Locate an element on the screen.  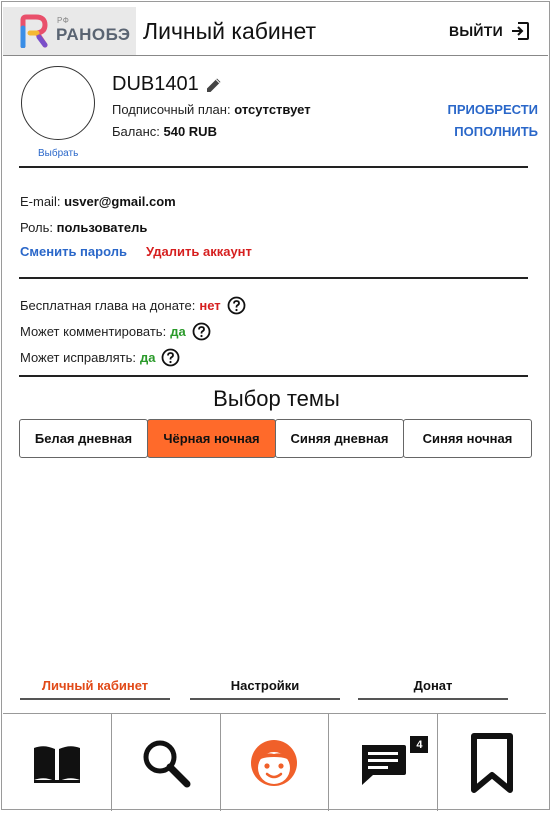
tab-personal-account: Личный кабинет is located at coordinates (95, 689).